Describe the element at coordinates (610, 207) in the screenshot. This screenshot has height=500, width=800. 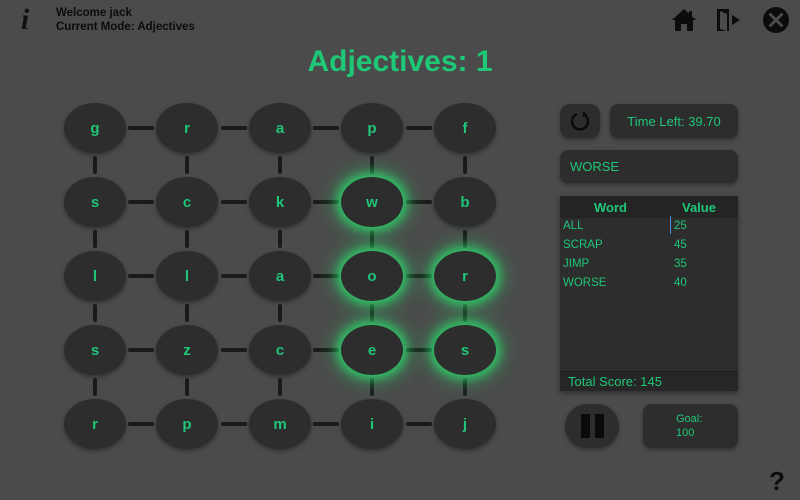
I see `column-header-word: Word` at that location.